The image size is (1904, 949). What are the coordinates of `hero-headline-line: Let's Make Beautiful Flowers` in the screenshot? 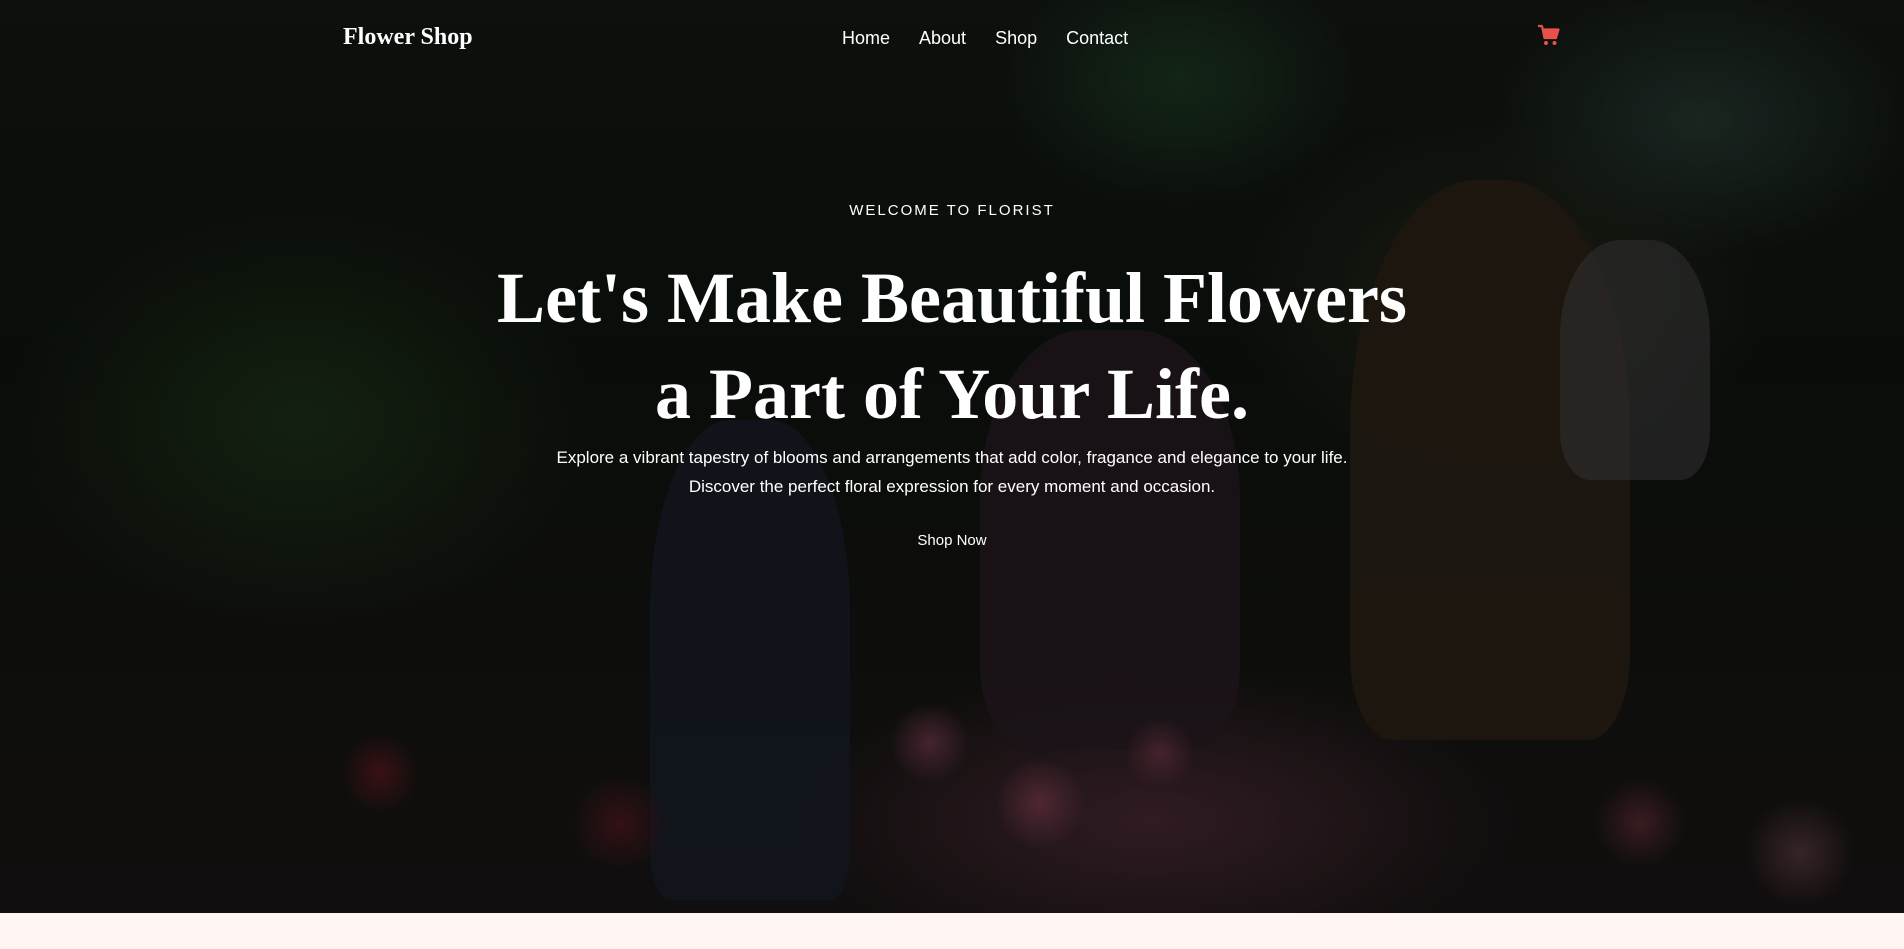 It's located at (952, 298).